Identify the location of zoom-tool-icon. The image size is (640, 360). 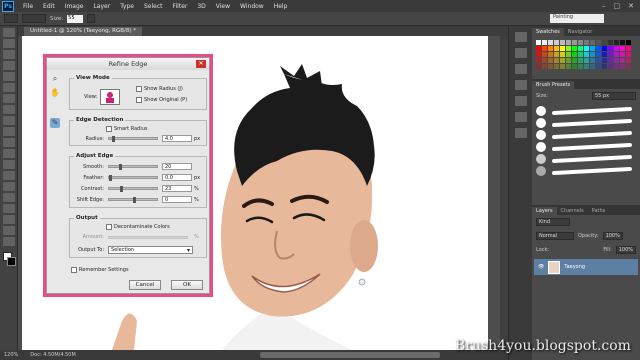
(9, 241).